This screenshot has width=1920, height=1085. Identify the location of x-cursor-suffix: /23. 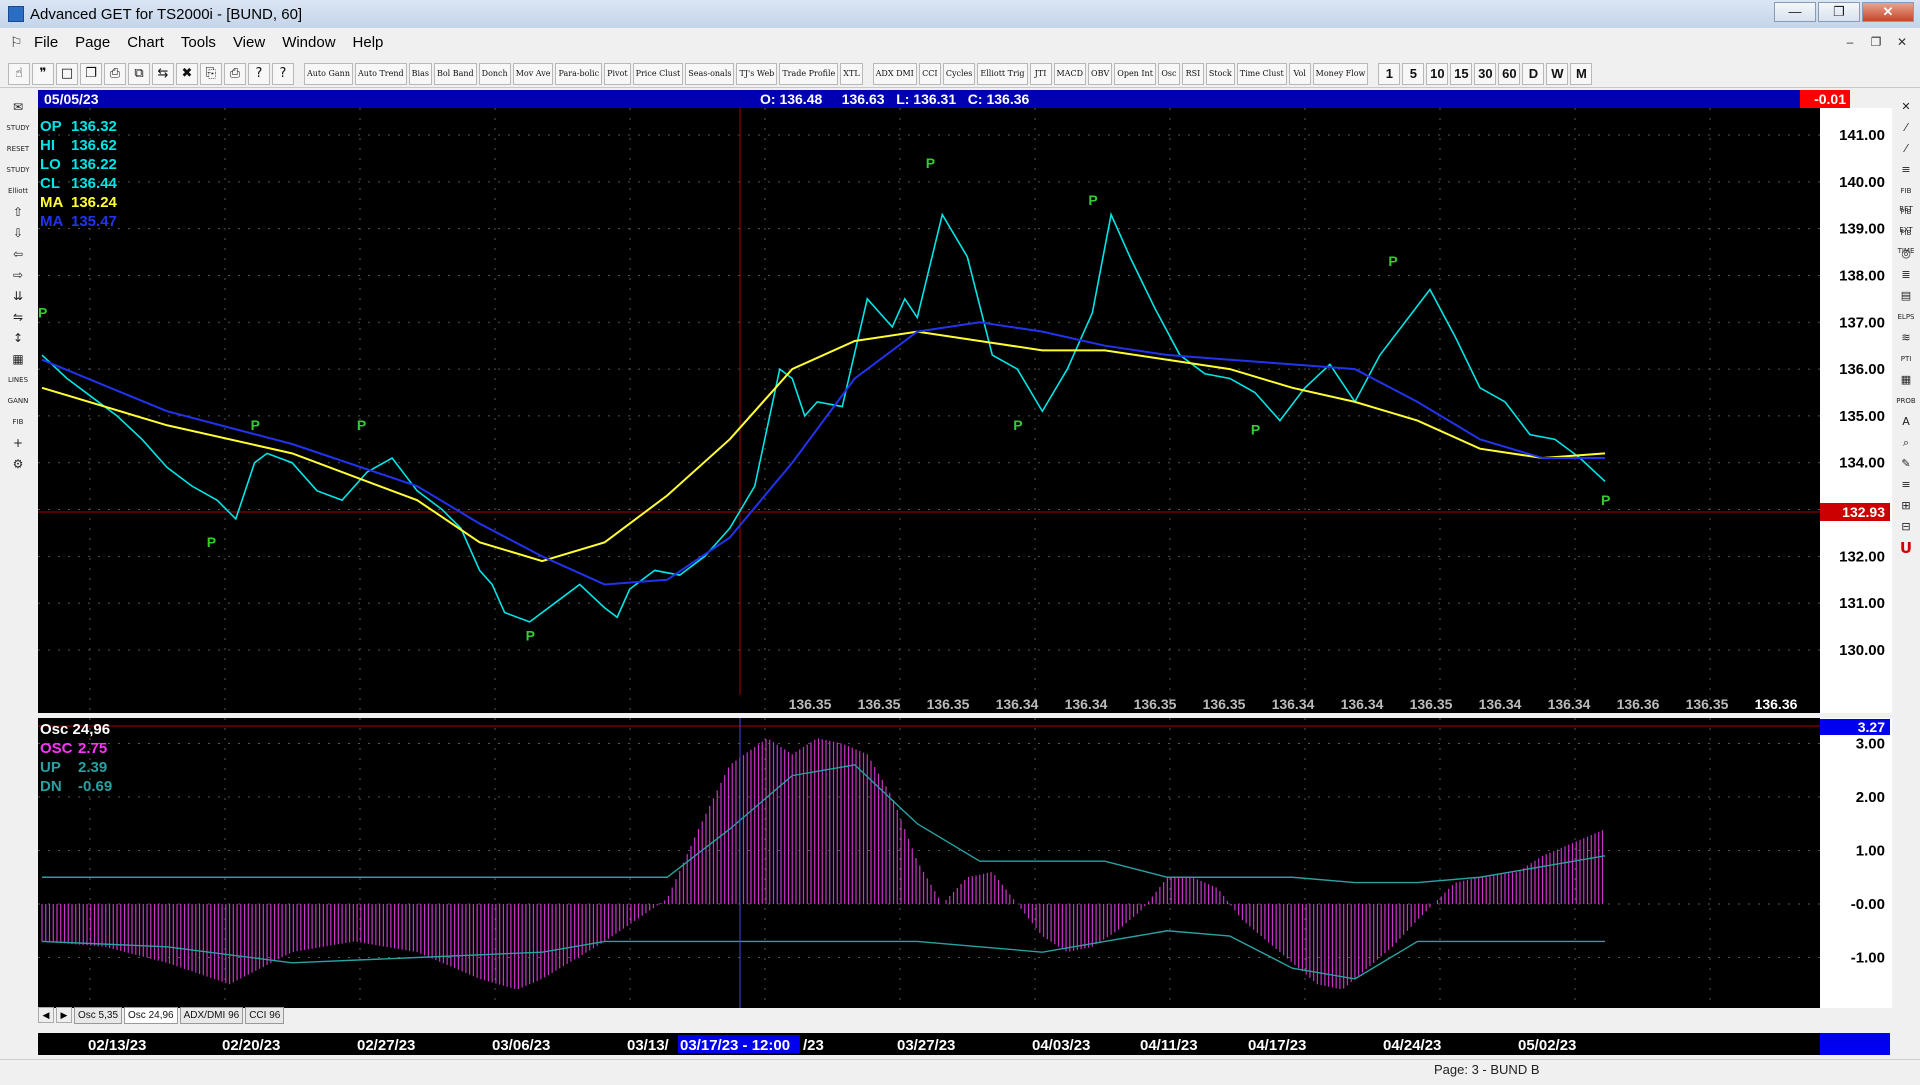
(813, 1045).